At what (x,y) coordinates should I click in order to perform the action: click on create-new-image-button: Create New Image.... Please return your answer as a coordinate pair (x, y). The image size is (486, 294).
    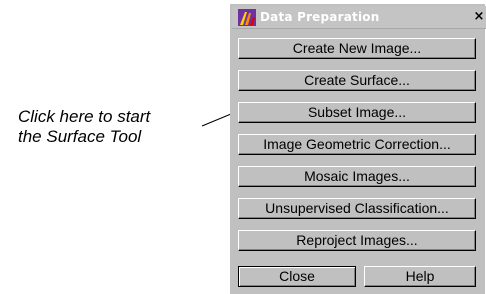
    Looking at the image, I should click on (357, 48).